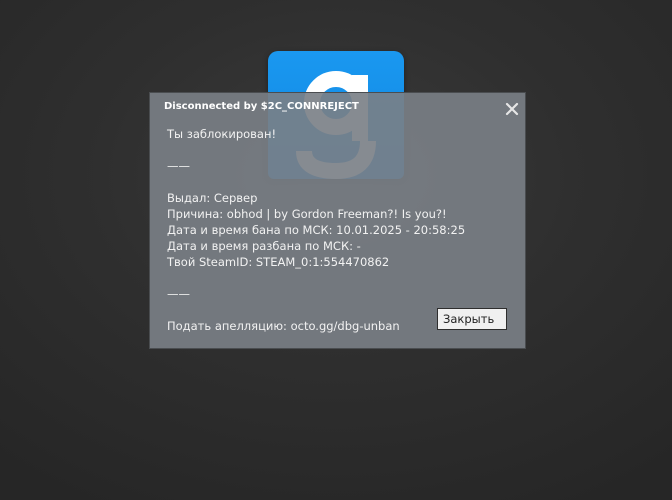  I want to click on issued-by: Выдал: Сервер, so click(212, 198).